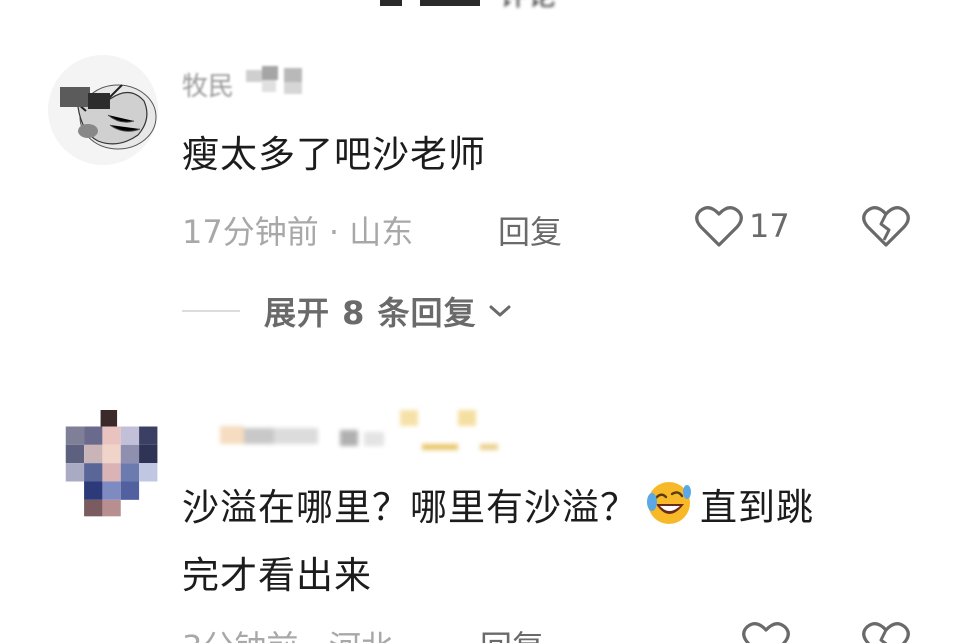  What do you see at coordinates (370, 313) in the screenshot?
I see `expand-replies-label: 展开 8 条回复` at bounding box center [370, 313].